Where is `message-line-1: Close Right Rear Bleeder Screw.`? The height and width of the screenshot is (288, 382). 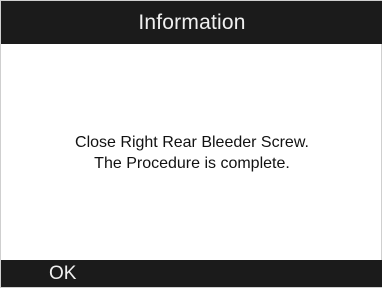 message-line-1: Close Right Rear Bleeder Screw. is located at coordinates (192, 142).